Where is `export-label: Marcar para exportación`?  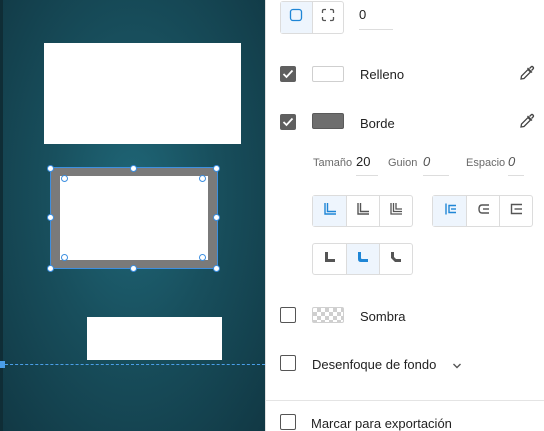
export-label: Marcar para exportación is located at coordinates (381, 423).